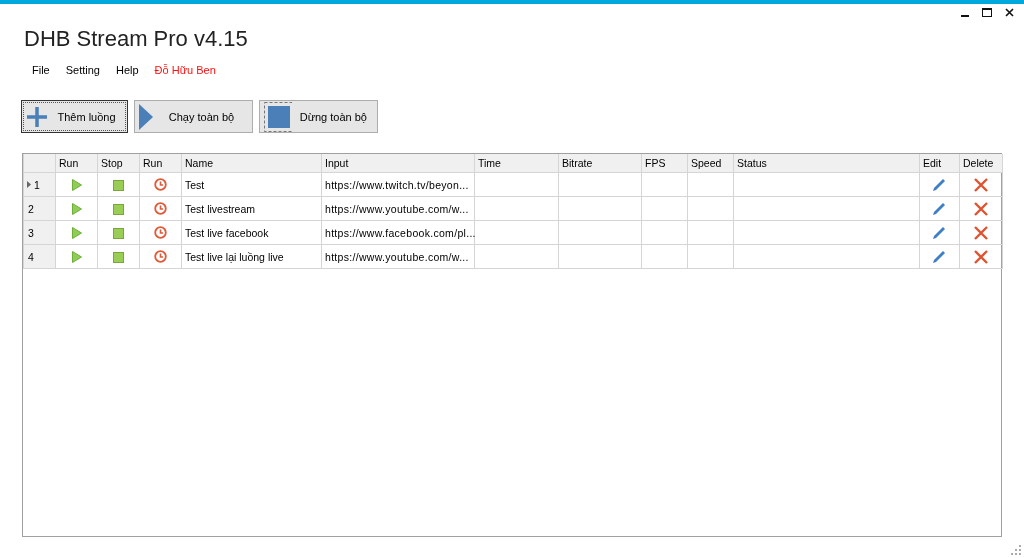 This screenshot has height=558, width=1024. I want to click on menu-item: Help, so click(127, 70).